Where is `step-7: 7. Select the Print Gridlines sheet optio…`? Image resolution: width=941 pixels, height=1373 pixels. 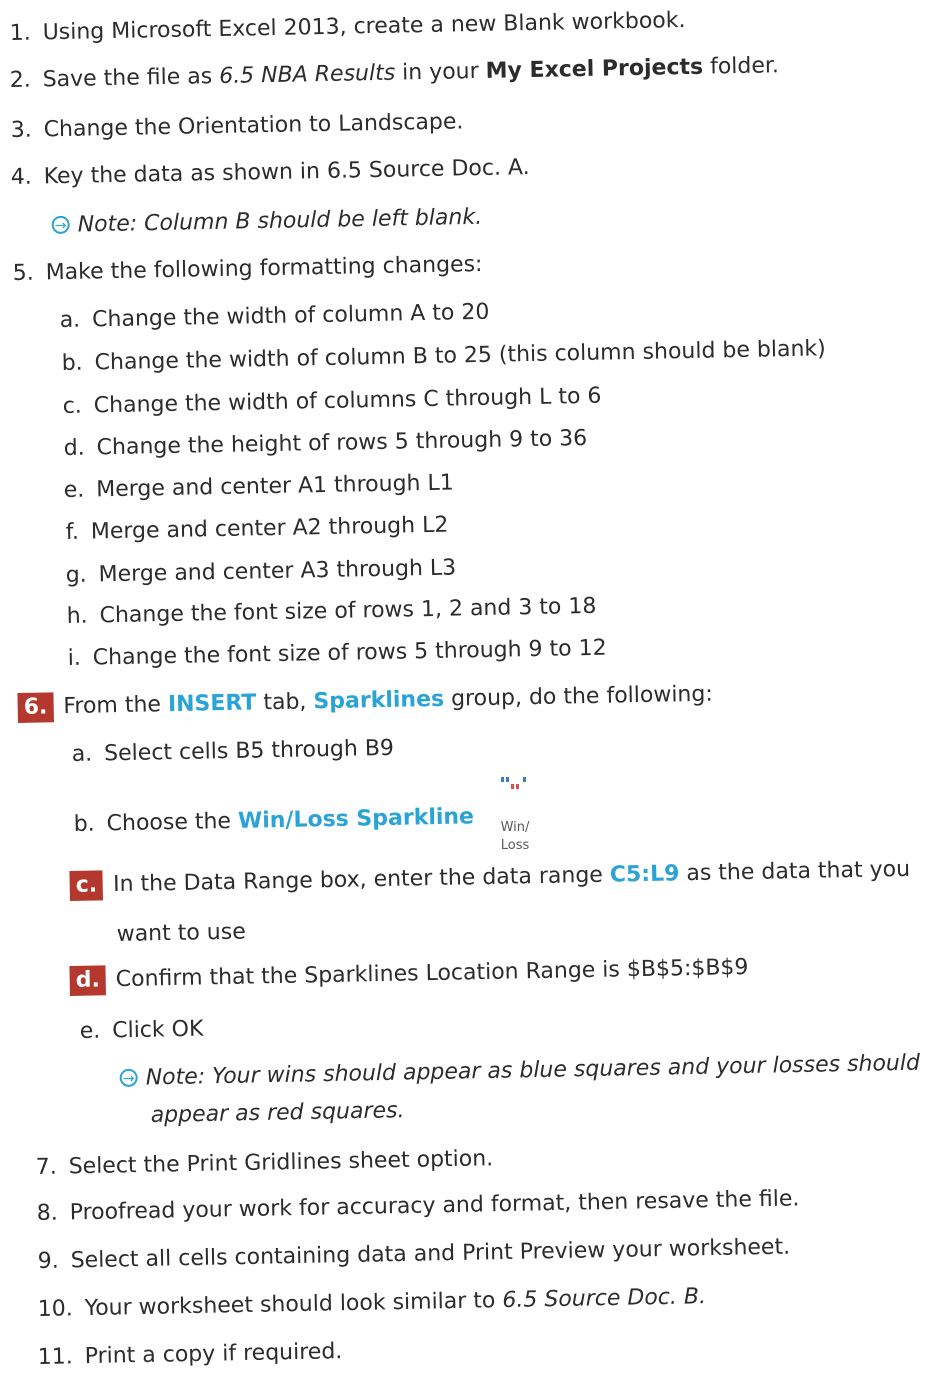 step-7: 7. Select the Print Gridlines sheet optio… is located at coordinates (264, 1163).